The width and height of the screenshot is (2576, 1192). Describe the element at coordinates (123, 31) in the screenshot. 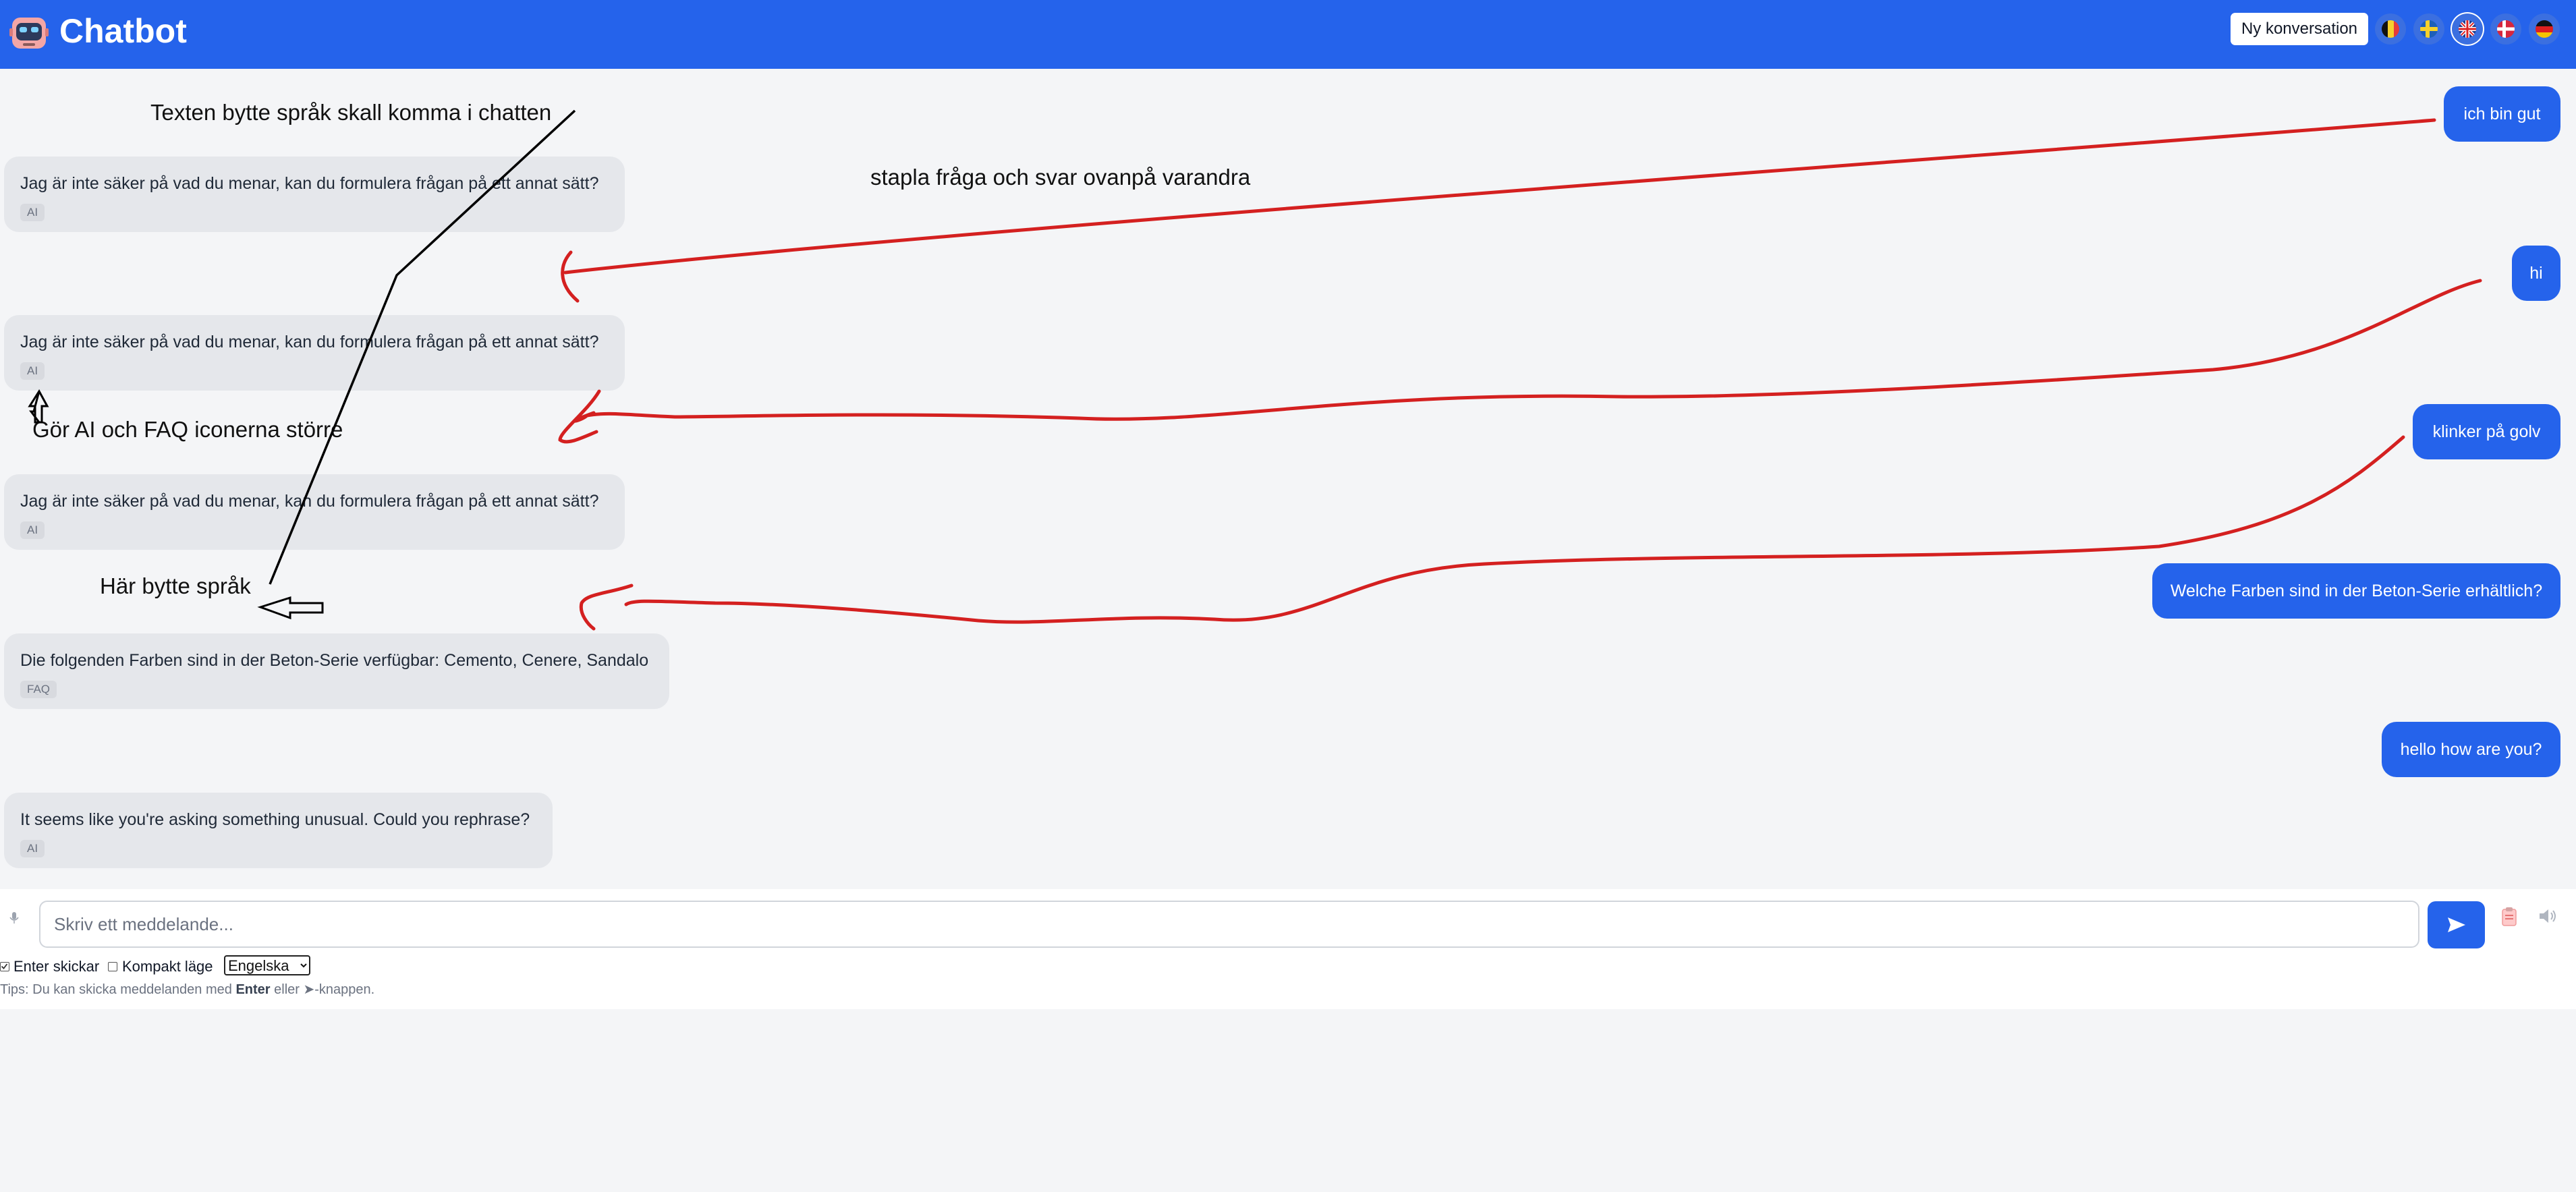

I see `app-title: Chatbot` at that location.